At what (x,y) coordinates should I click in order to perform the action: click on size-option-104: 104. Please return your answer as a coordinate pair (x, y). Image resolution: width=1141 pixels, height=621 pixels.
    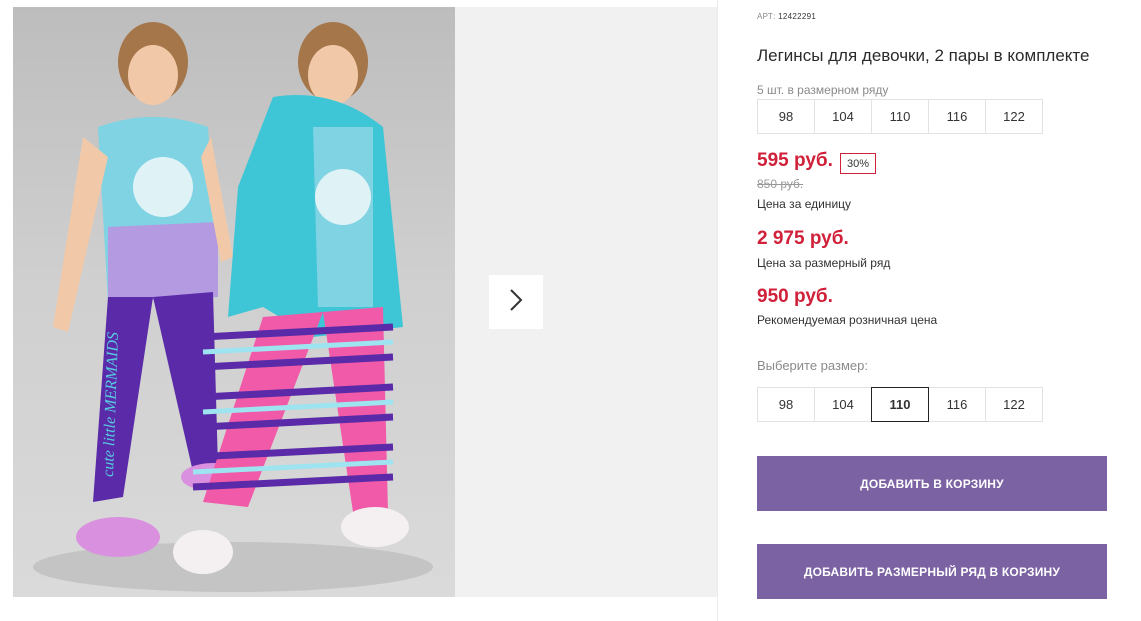
    Looking at the image, I should click on (843, 404).